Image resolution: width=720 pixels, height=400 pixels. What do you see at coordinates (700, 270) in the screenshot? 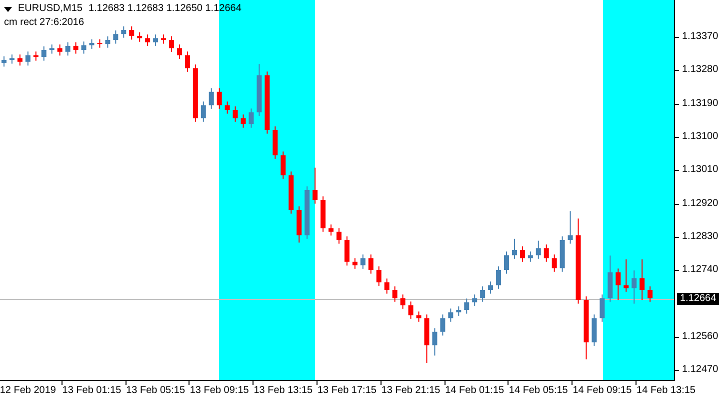
I see `price-label: 1.12740` at bounding box center [700, 270].